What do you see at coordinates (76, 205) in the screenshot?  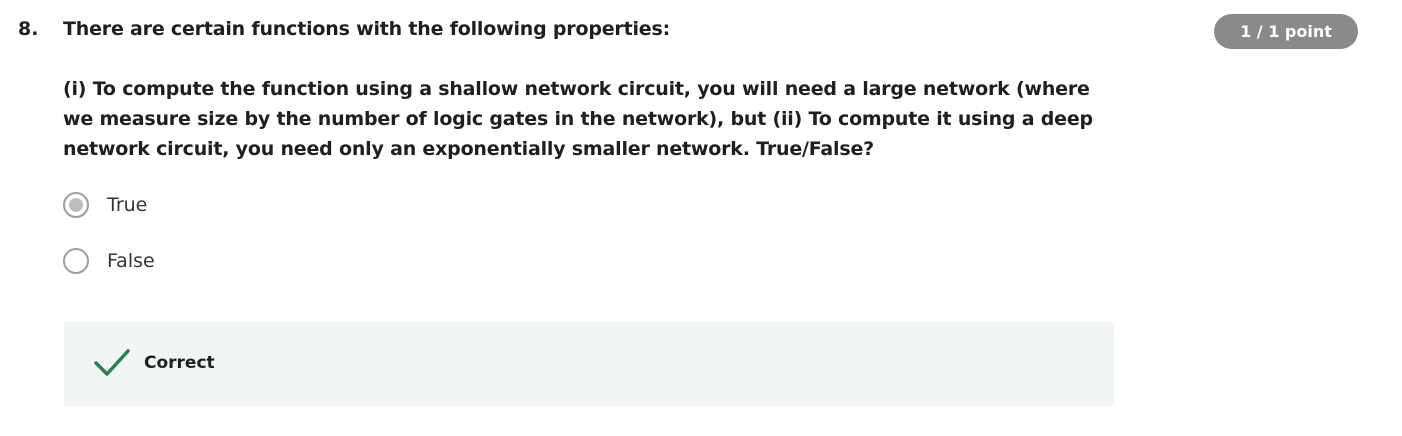 I see `radio-button-selected` at bounding box center [76, 205].